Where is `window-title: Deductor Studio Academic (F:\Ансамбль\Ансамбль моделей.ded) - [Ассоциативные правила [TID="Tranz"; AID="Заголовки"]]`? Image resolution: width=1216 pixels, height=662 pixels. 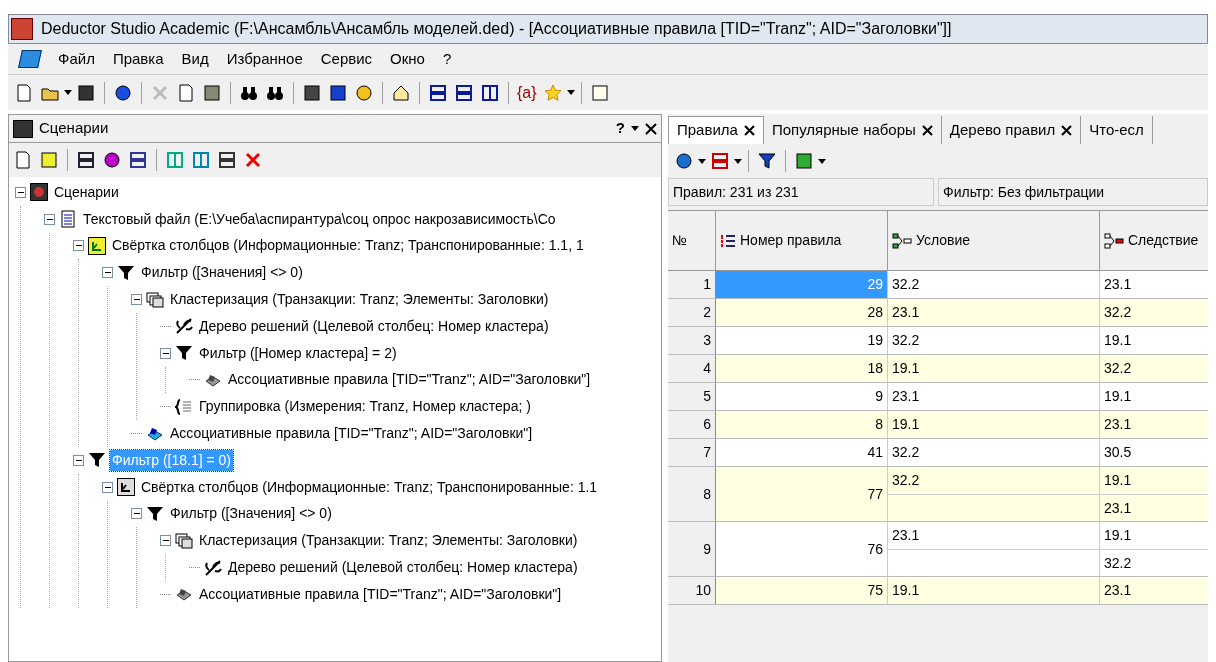 window-title: Deductor Studio Academic (F:\Ансамбль\Ансамбль моделей.ded) - [Ассоциативные правила [TID="Tranz"; AID="Заголовки"]] is located at coordinates (496, 29).